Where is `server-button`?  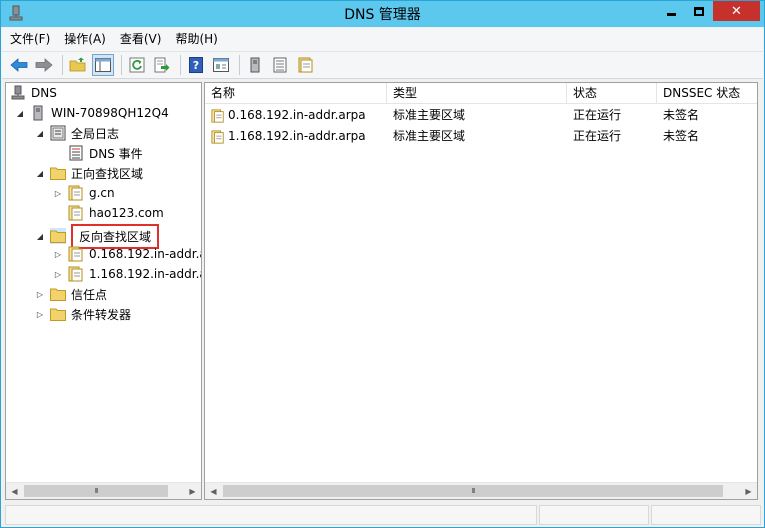 server-button is located at coordinates (255, 65).